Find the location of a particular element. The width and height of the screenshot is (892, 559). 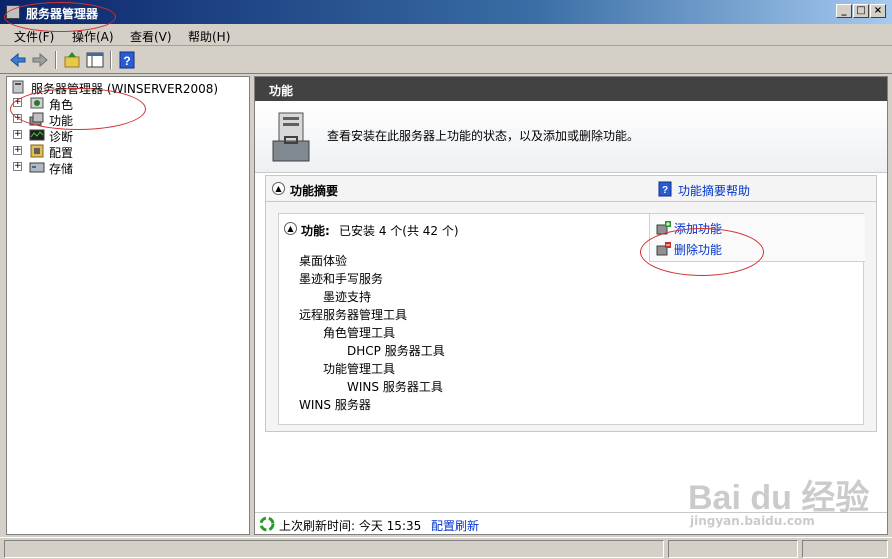

feature-item: WINS 服务器工具 is located at coordinates (395, 387).